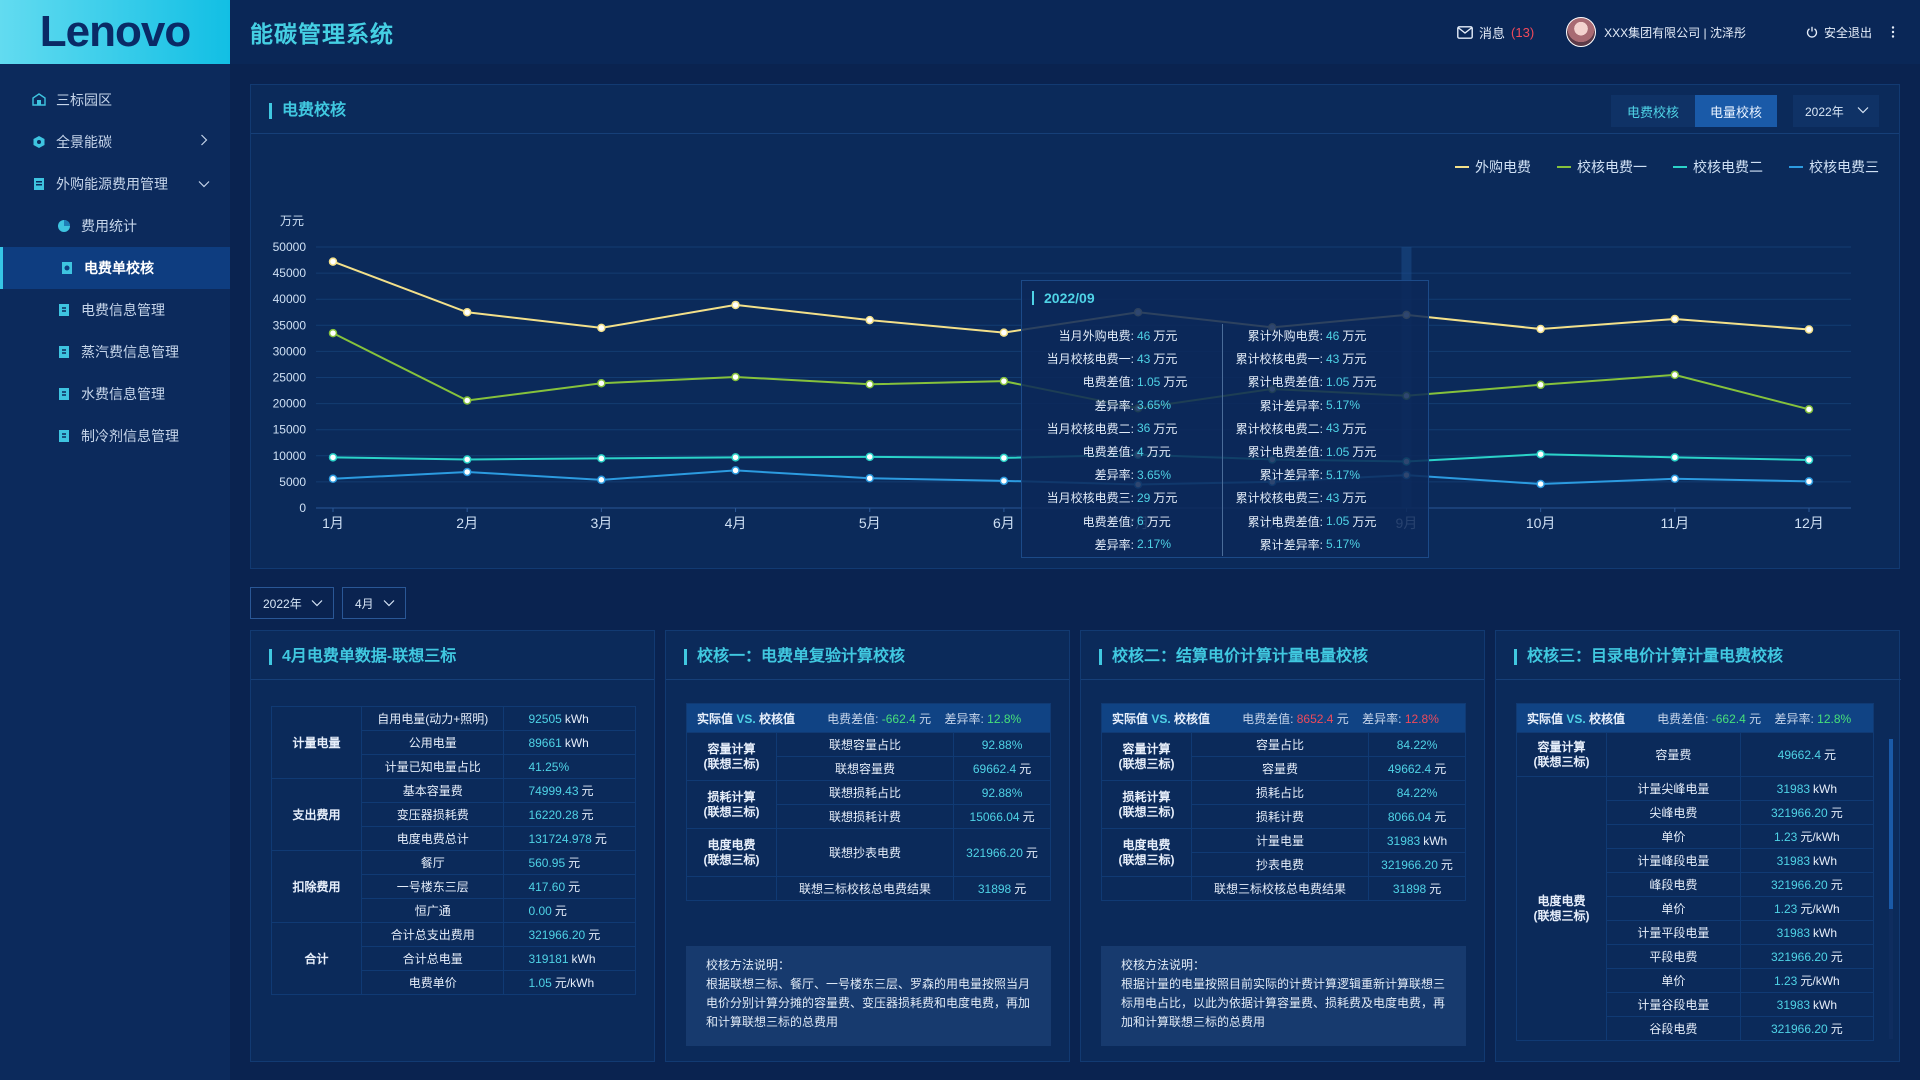 The width and height of the screenshot is (1920, 1080). Describe the element at coordinates (115, 226) in the screenshot. I see `sidebar-item-cost-statistics: 费用统计` at that location.